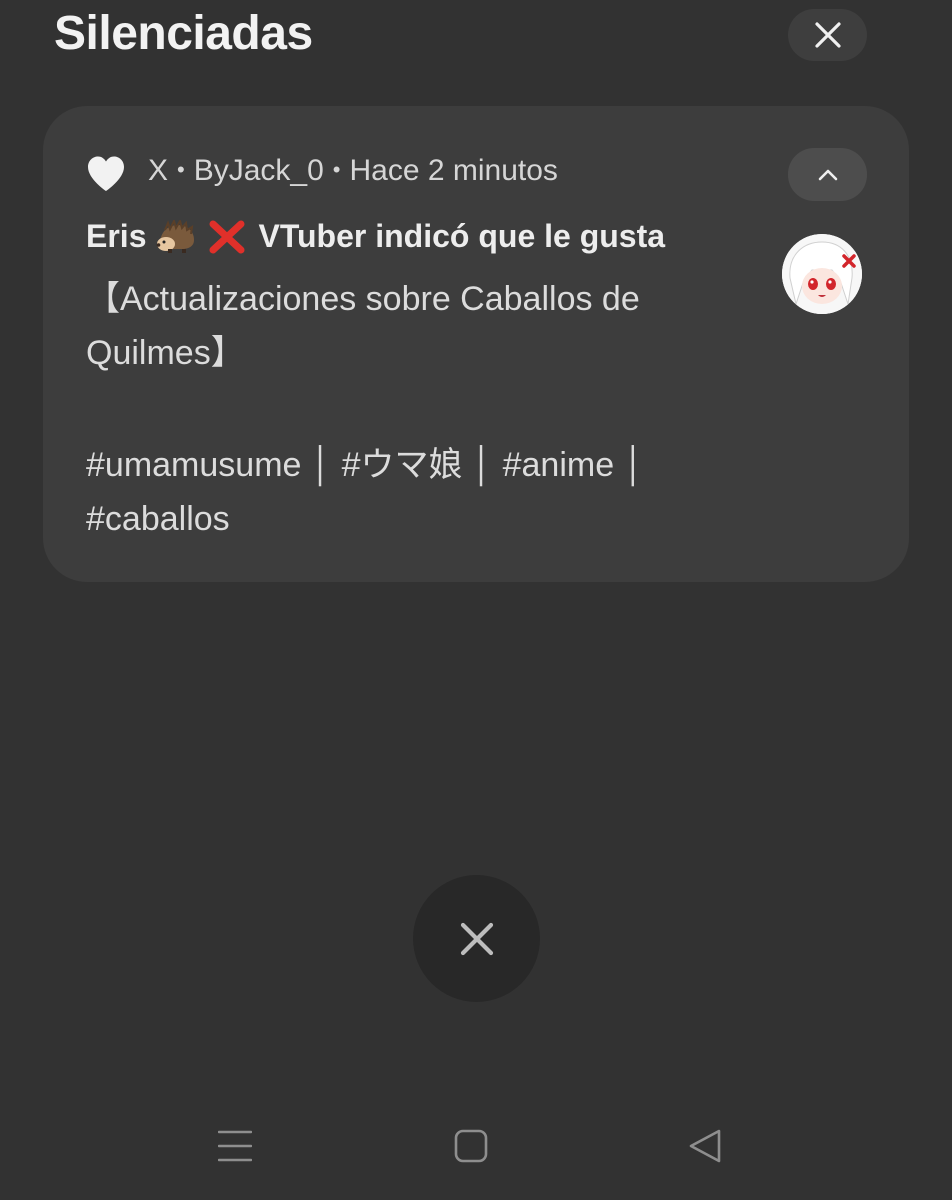 The width and height of the screenshot is (952, 1200). Describe the element at coordinates (258, 170) in the screenshot. I see `account-name: ByJack_0` at that location.